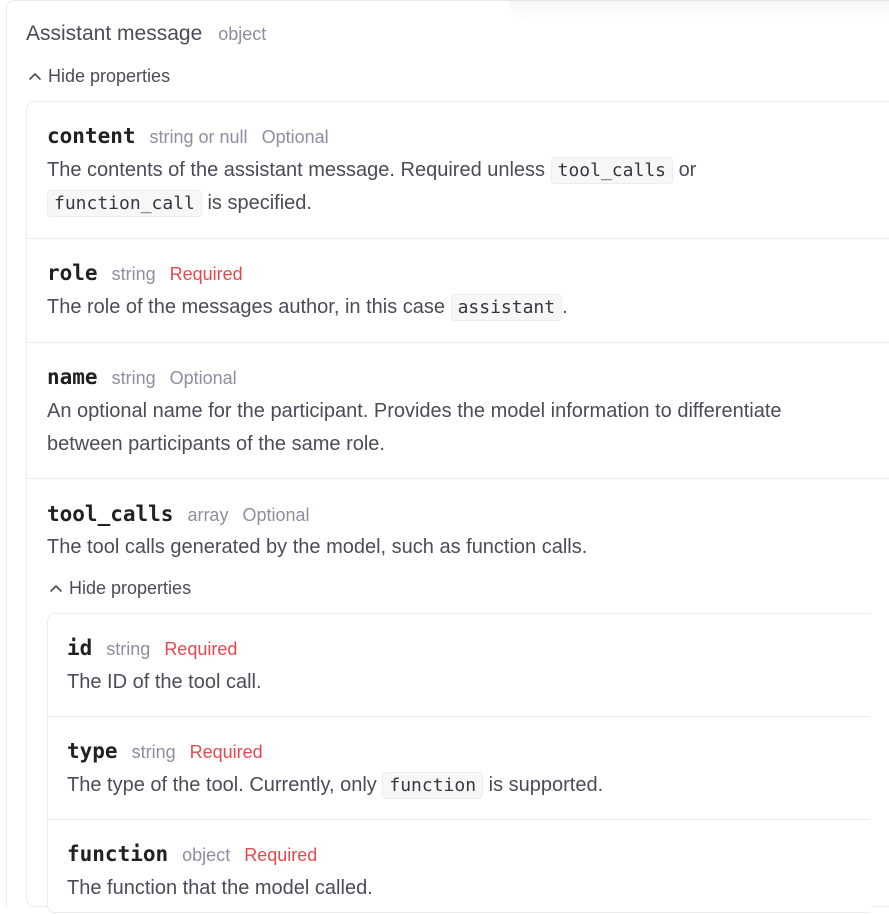  I want to click on prop-name: role, so click(72, 273).